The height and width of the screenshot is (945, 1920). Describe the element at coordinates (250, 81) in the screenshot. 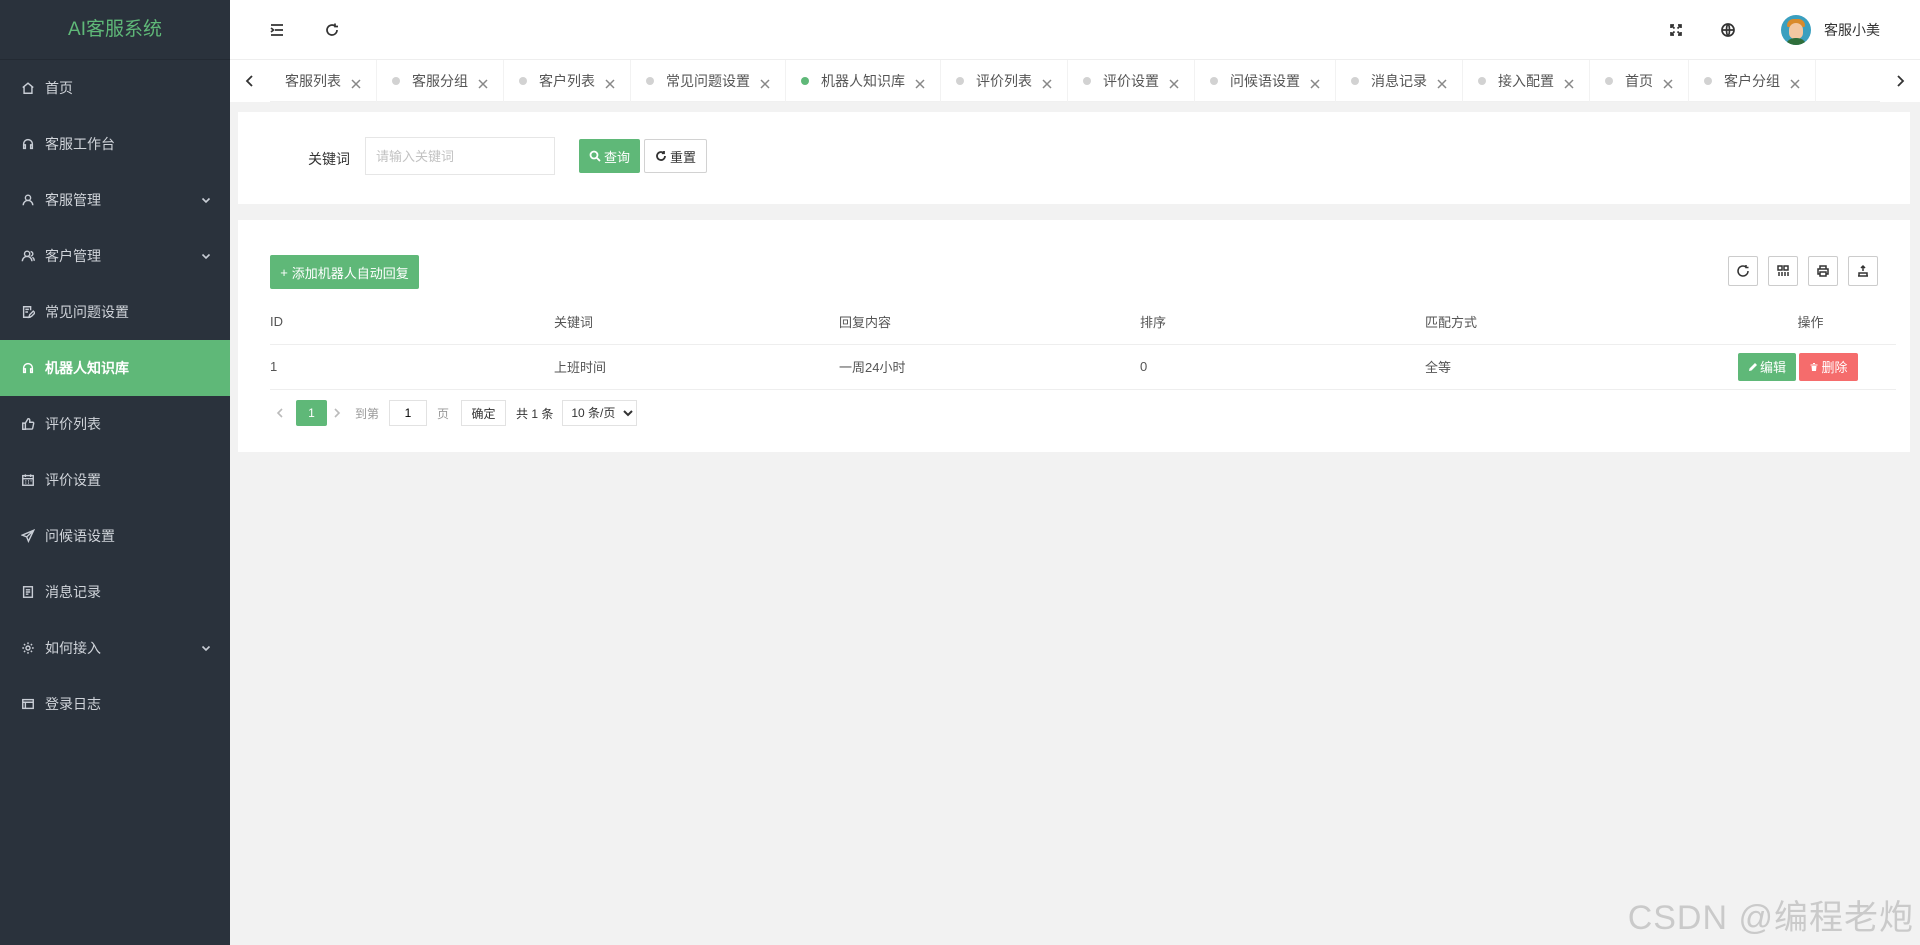

I see `tabs-scroll-left-button` at that location.